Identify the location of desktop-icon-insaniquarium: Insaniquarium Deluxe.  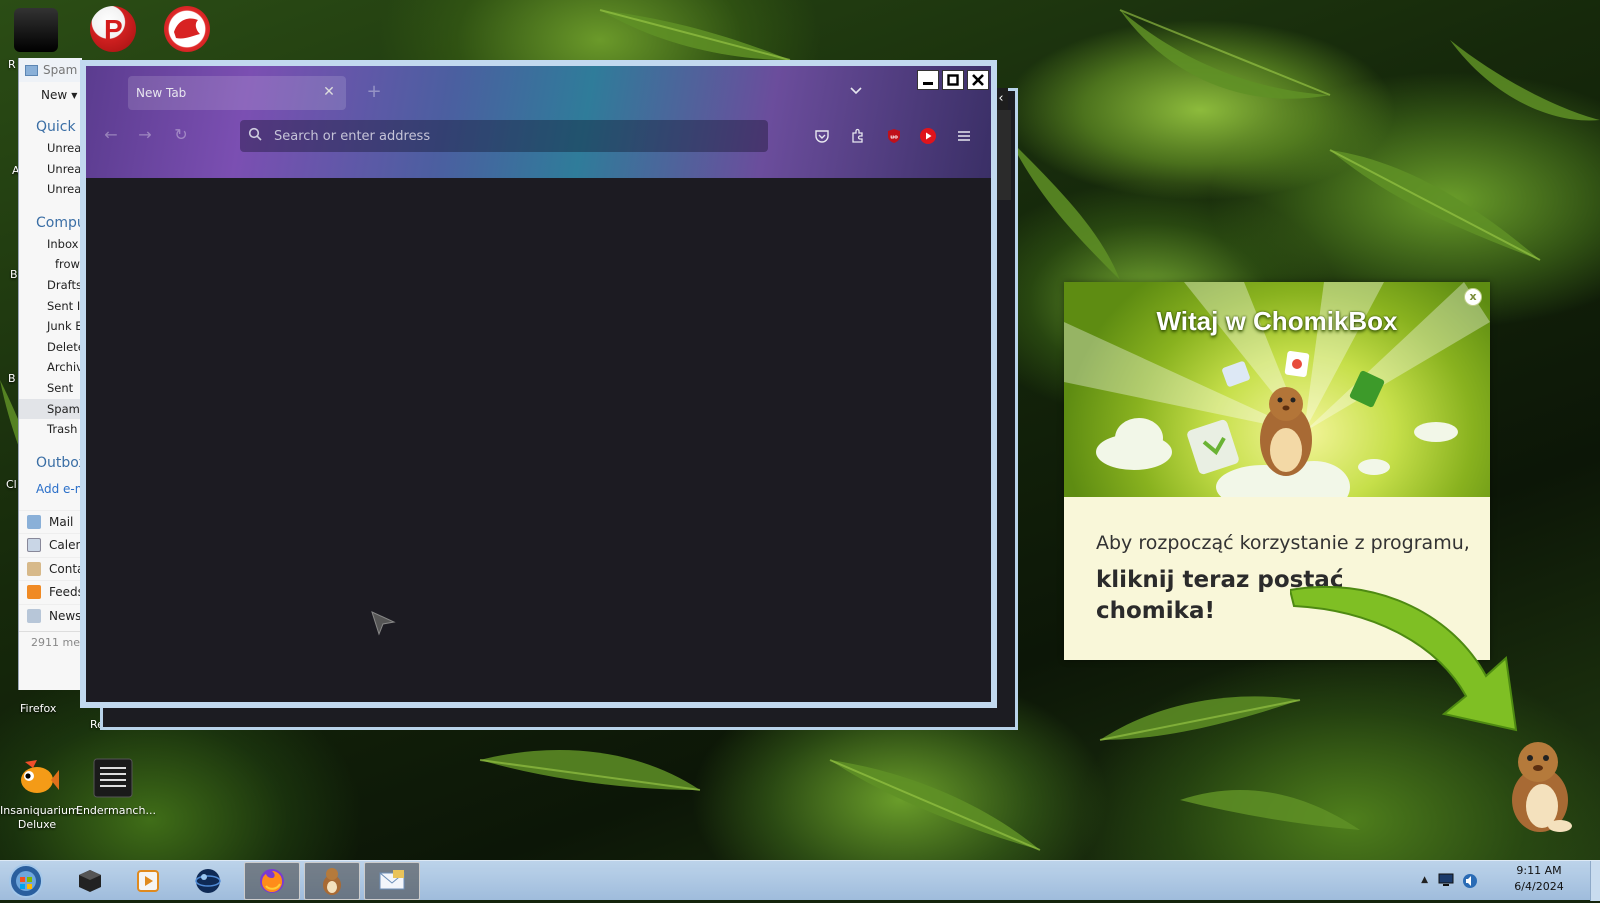
(39, 794).